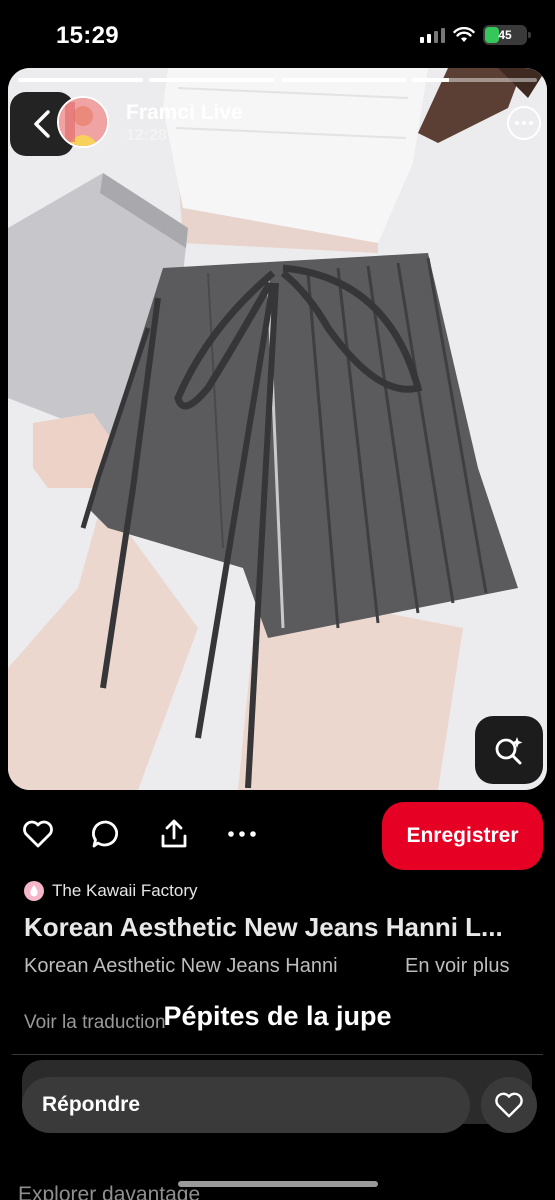 The width and height of the screenshot is (555, 1200). I want to click on share-icon, so click(174, 833).